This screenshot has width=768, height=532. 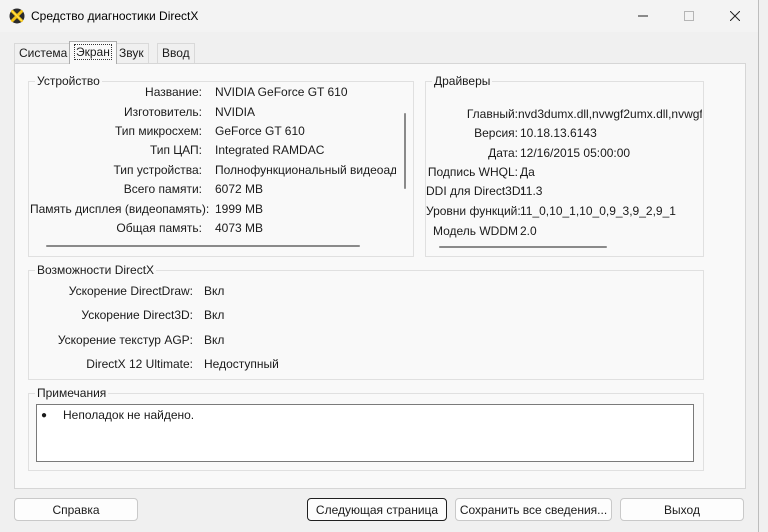 I want to click on dx12-ultimate-label: DirectX 12 Ultimate:, so click(x=139, y=364).